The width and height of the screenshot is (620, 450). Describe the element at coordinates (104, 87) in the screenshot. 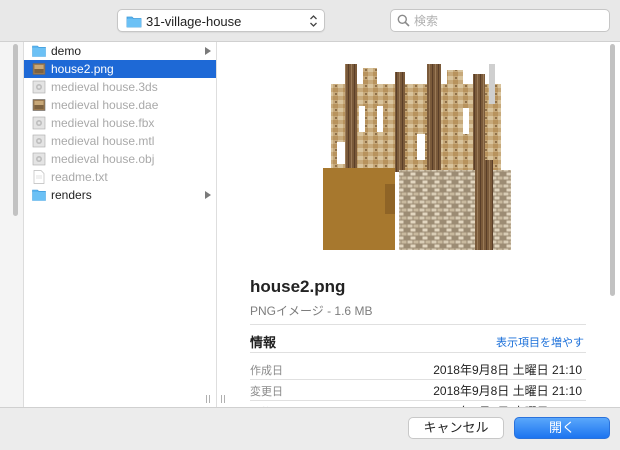

I see `file-name-label: medieval house.3ds` at that location.